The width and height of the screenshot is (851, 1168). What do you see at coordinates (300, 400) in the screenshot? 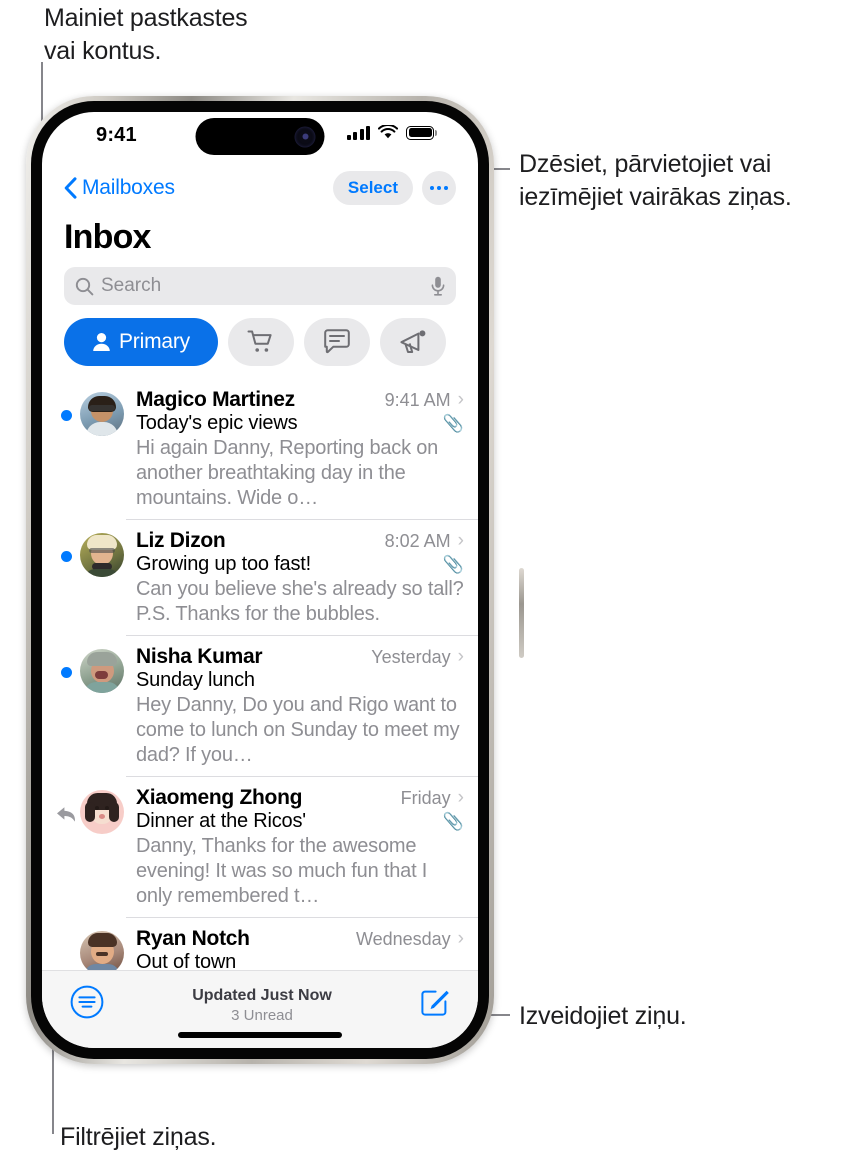
I see `message-header: Magico Martinez 9:41 AM ›` at bounding box center [300, 400].